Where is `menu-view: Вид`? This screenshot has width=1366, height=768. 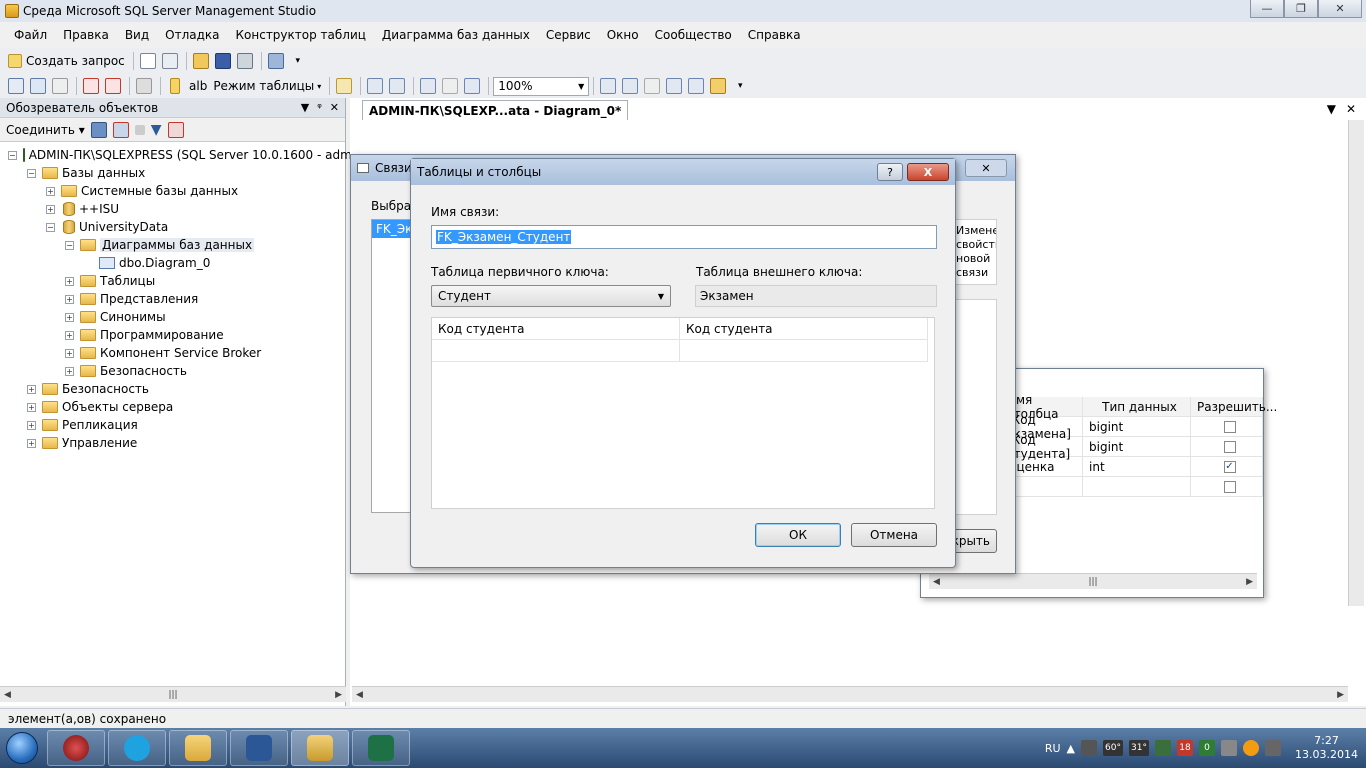 menu-view: Вид is located at coordinates (137, 35).